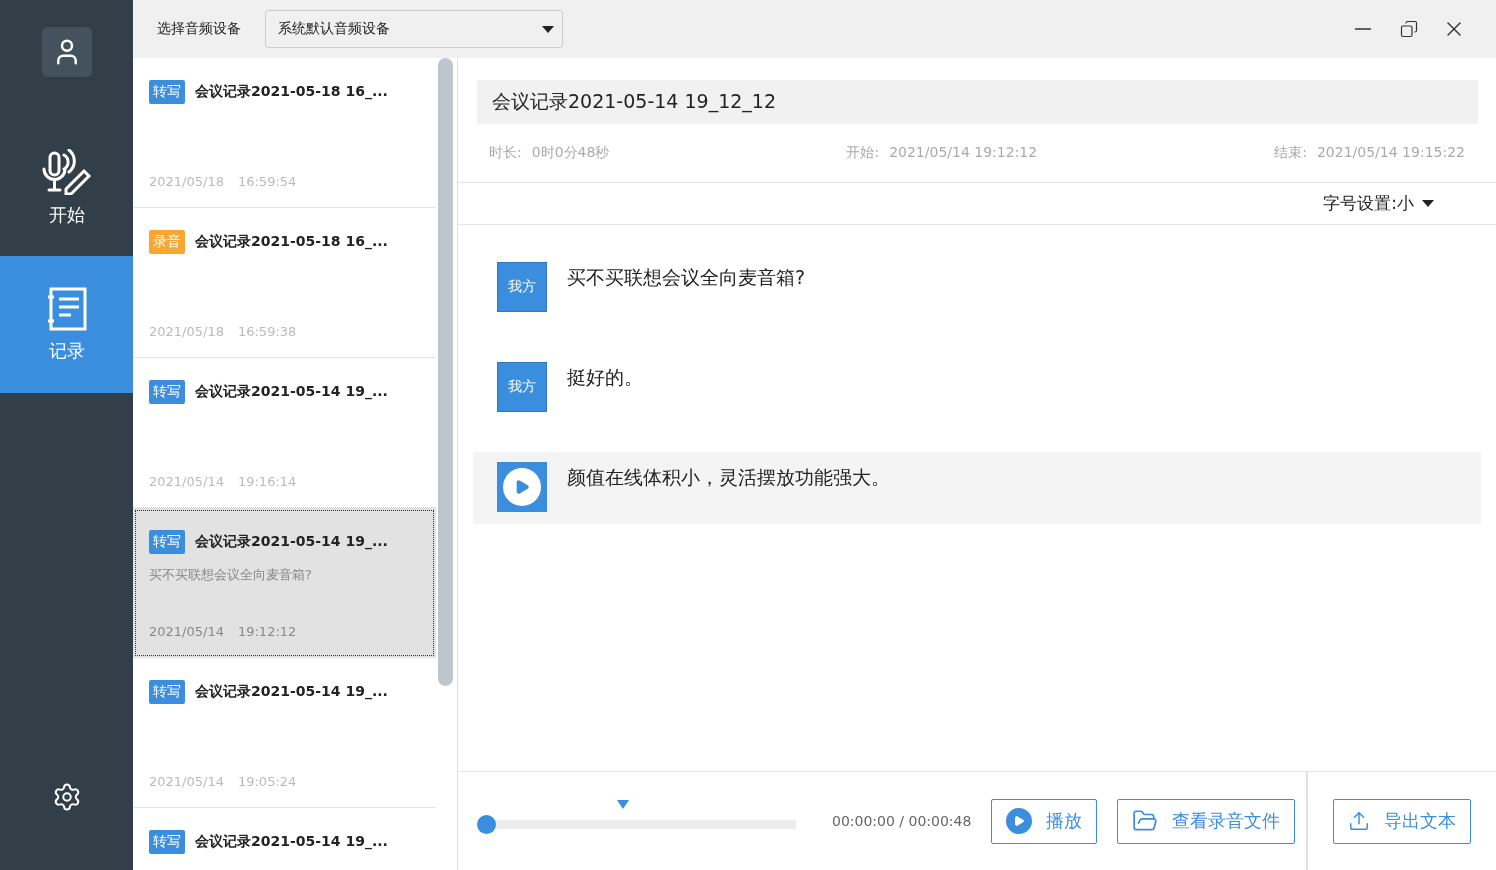  Describe the element at coordinates (1044, 821) in the screenshot. I see `play-button: 播放` at that location.